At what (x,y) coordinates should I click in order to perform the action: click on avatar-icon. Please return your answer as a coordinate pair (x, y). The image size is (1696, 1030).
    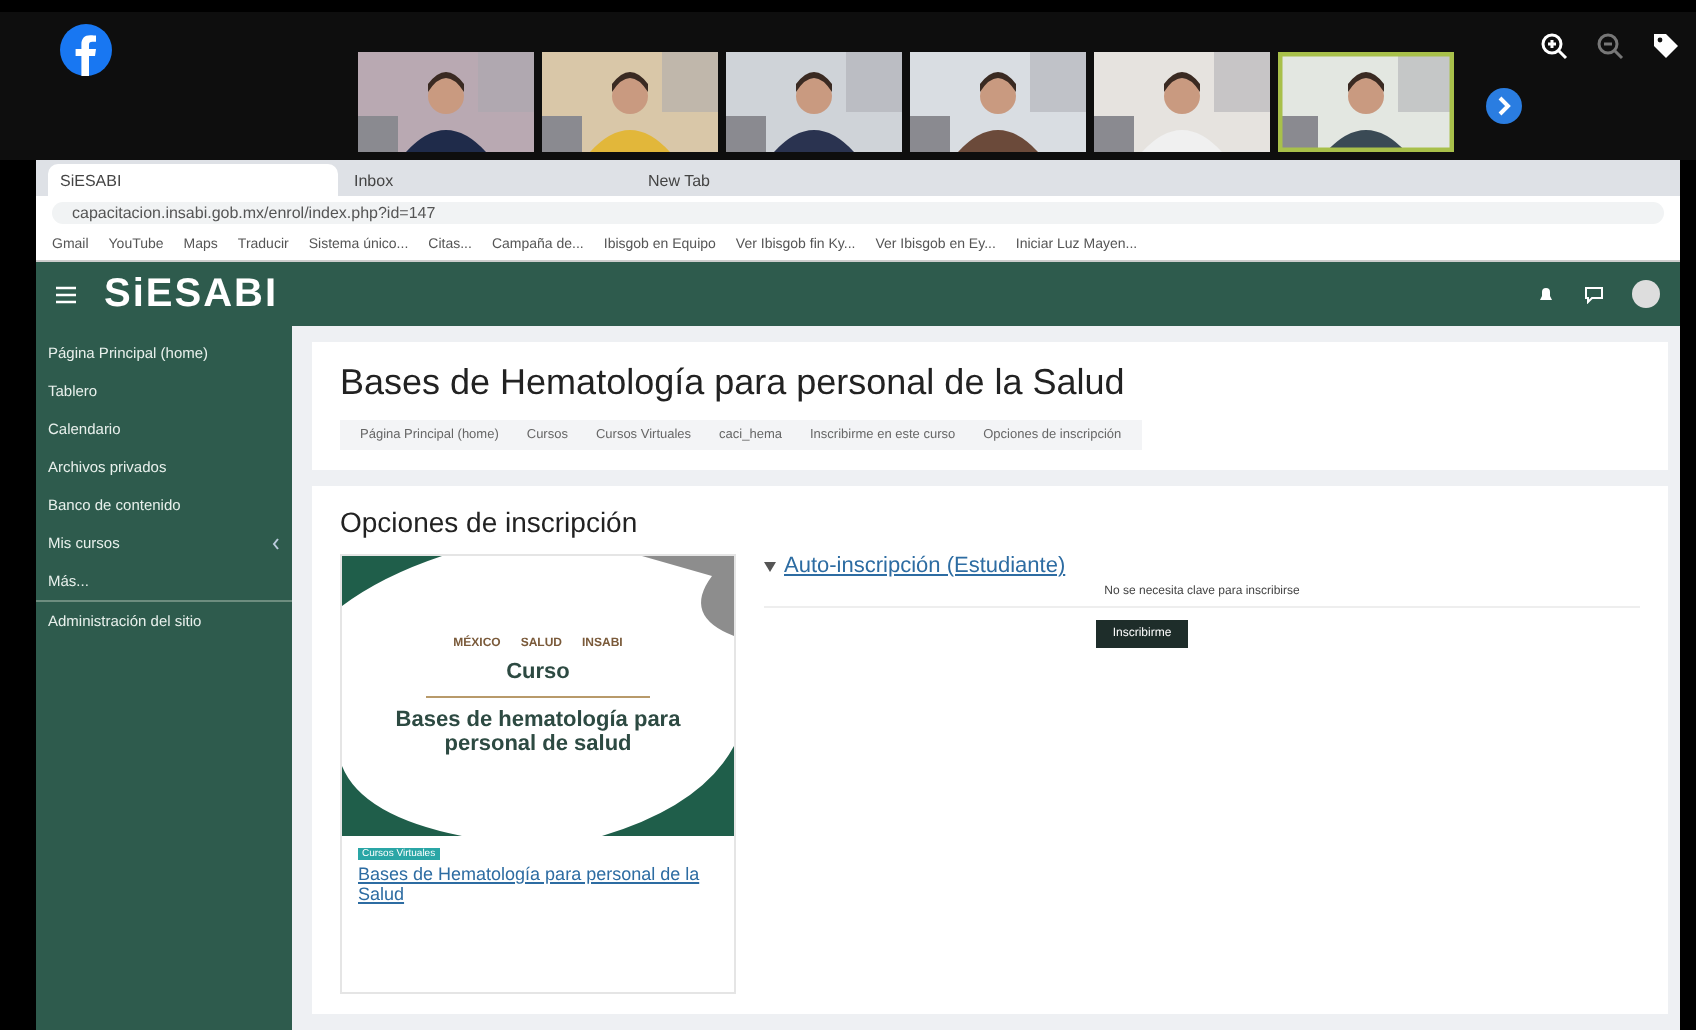
    Looking at the image, I should click on (1646, 294).